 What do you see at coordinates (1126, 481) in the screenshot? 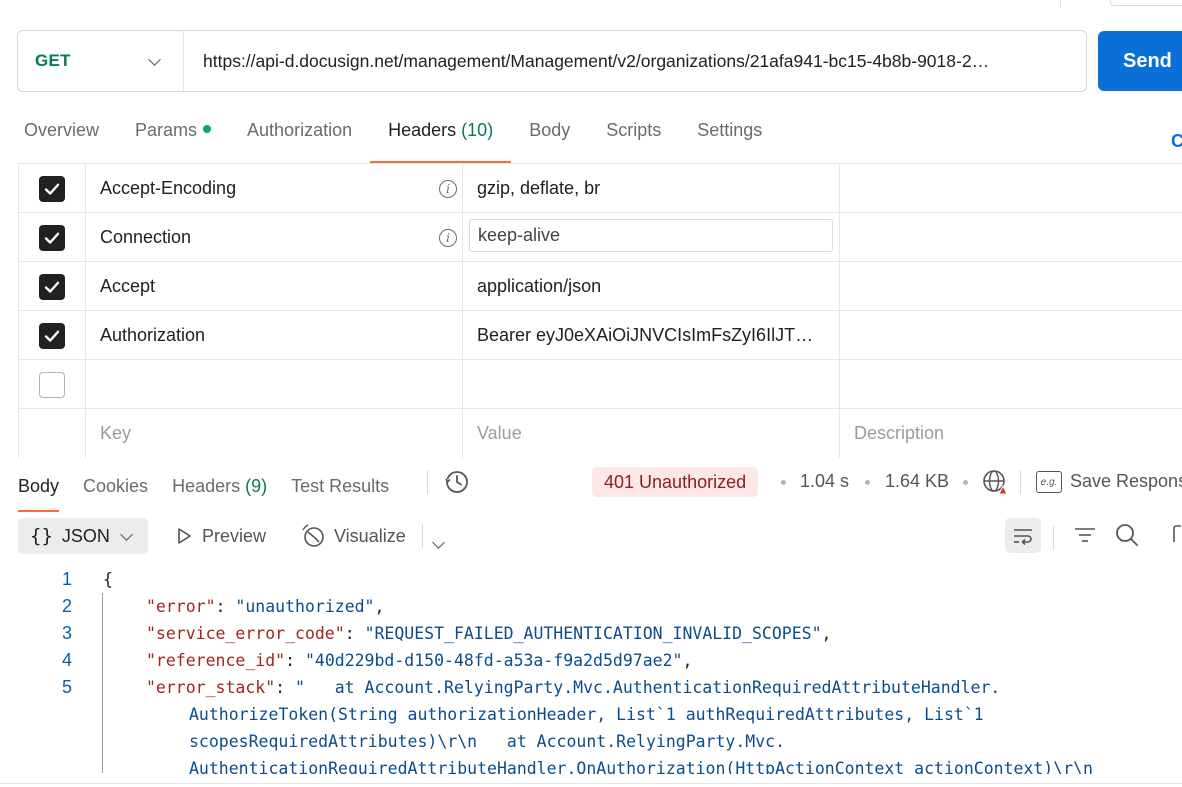
I see `save-response-button: Save Respons` at bounding box center [1126, 481].